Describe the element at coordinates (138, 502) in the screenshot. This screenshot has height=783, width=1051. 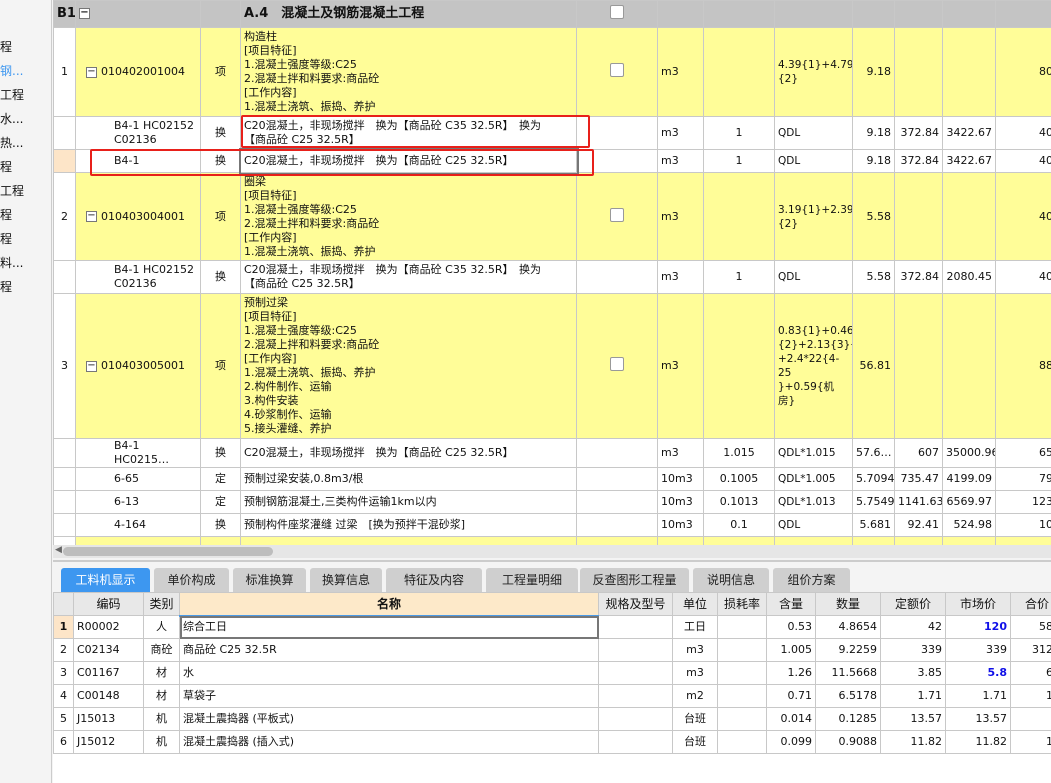
I see `code-cell: 6-13` at that location.